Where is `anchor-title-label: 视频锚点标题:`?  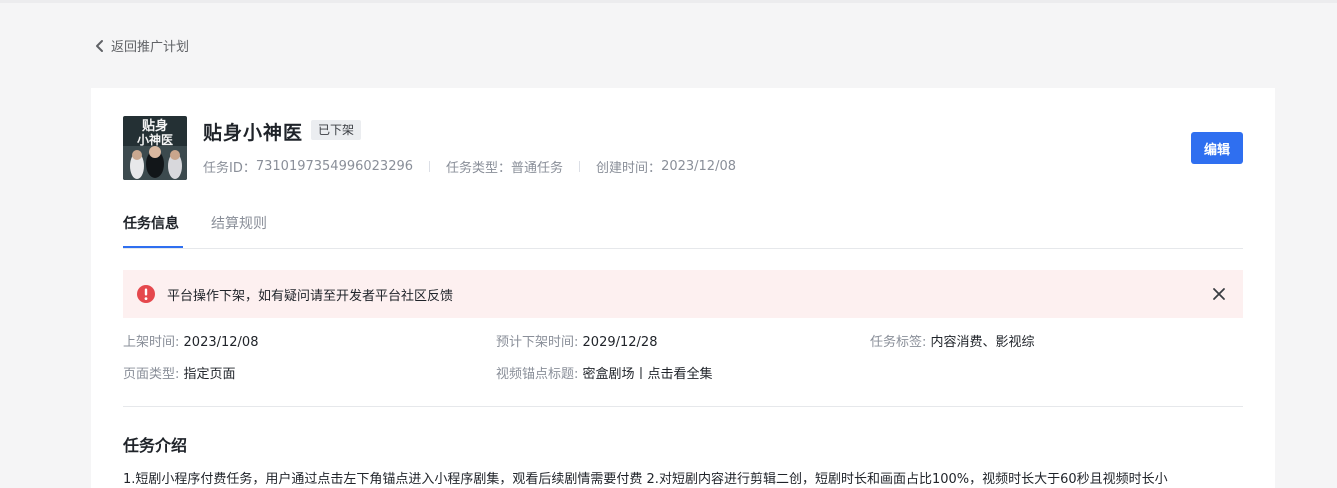 anchor-title-label: 视频锚点标题: is located at coordinates (537, 374).